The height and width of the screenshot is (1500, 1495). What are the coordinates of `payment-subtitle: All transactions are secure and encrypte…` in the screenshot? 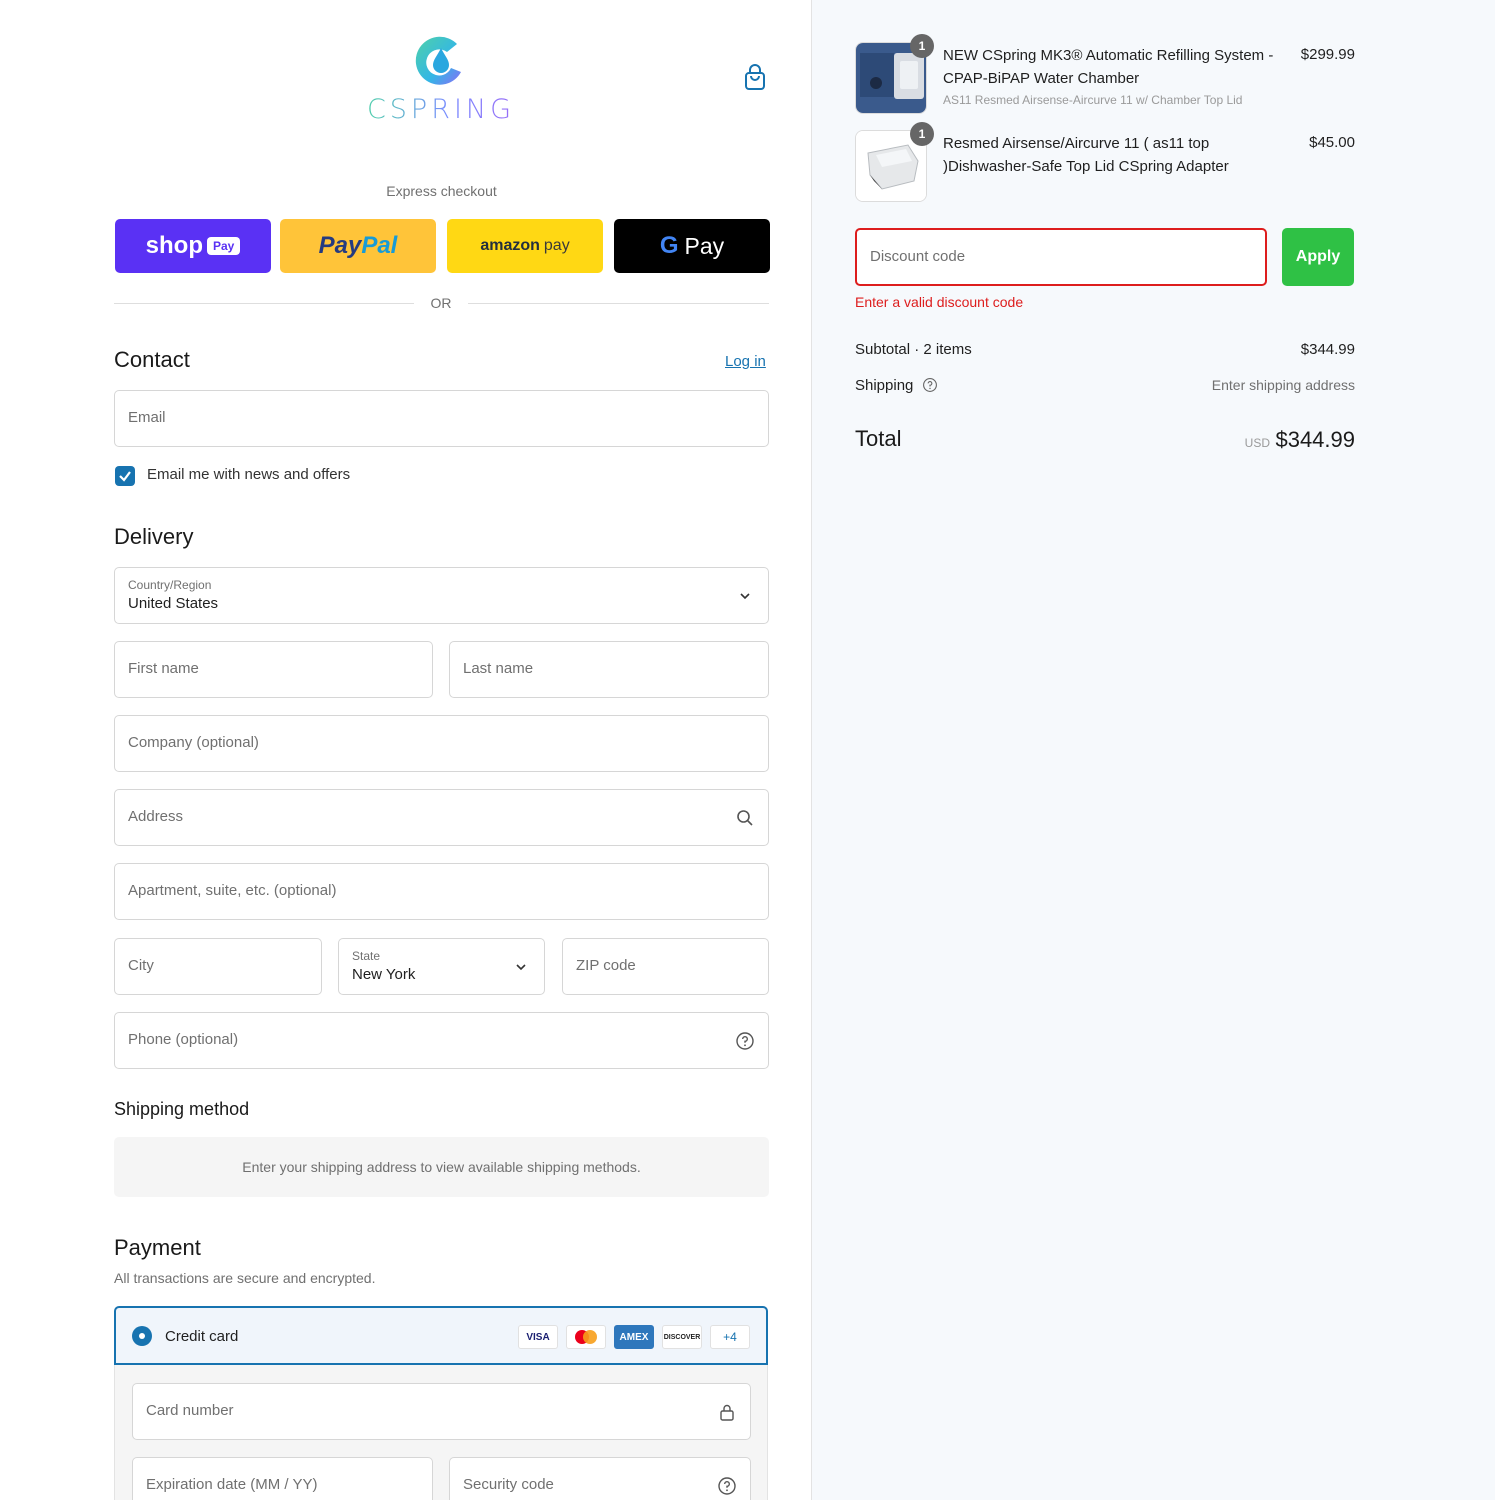 It's located at (245, 1278).